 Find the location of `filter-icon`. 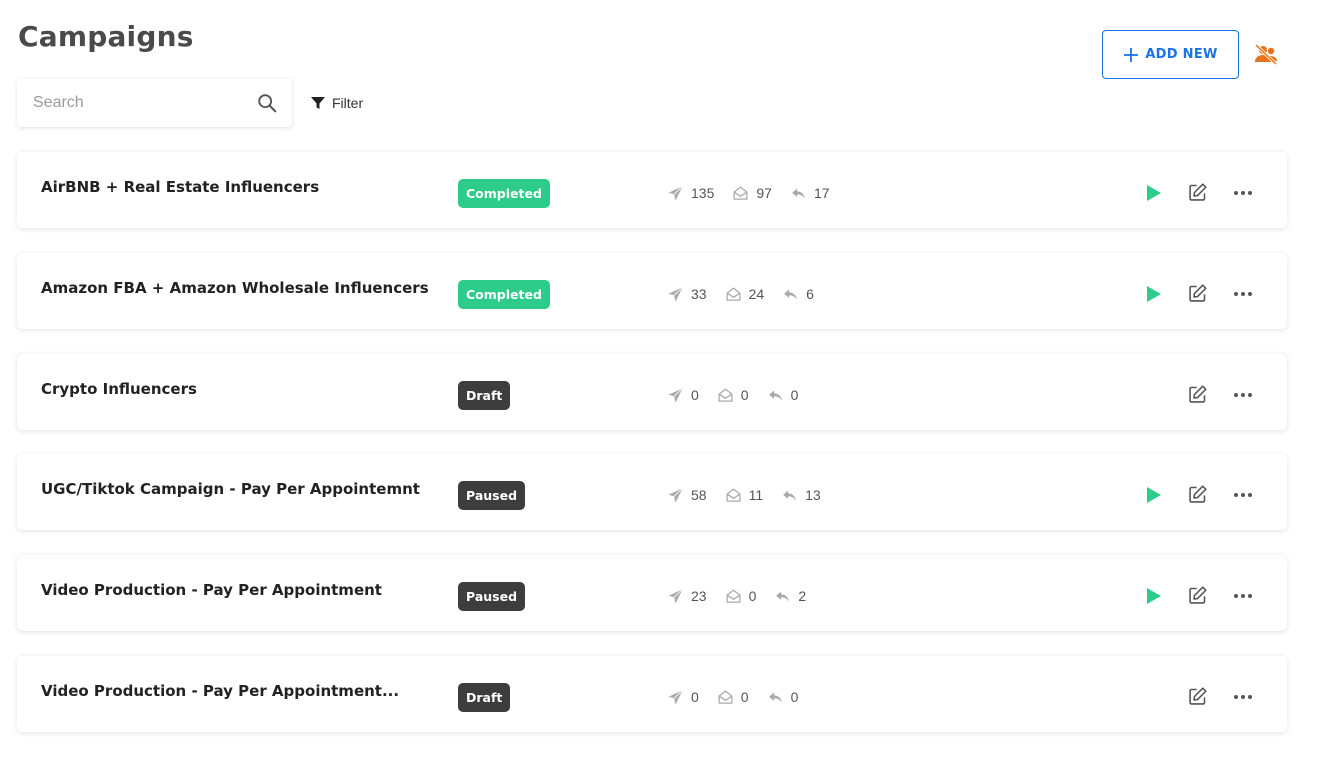

filter-icon is located at coordinates (318, 103).